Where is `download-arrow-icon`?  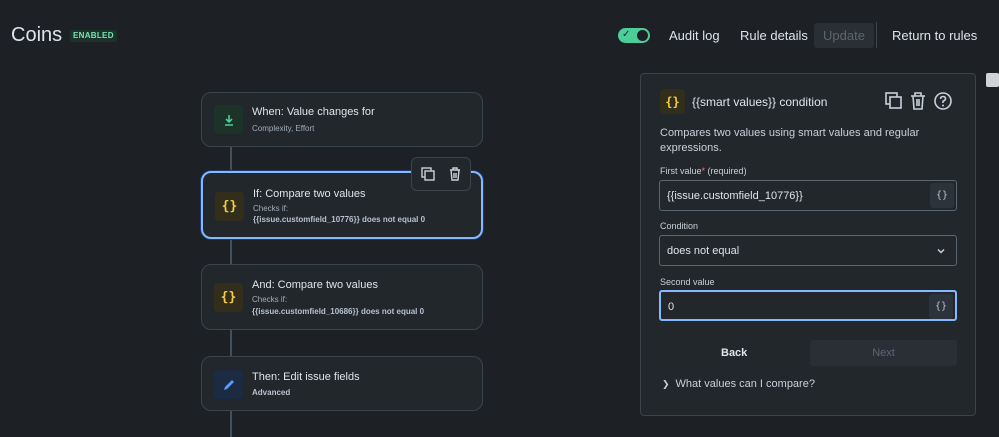
download-arrow-icon is located at coordinates (228, 119).